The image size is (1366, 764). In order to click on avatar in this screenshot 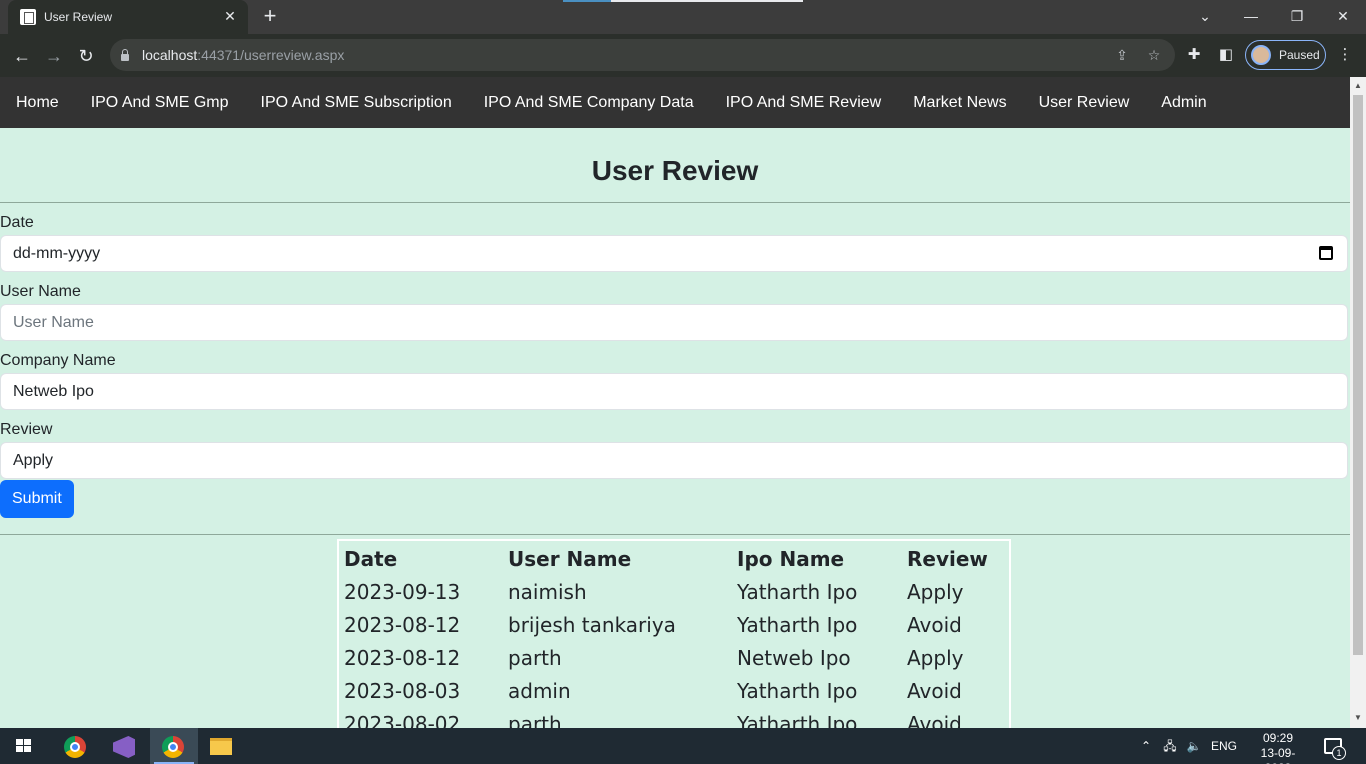, I will do `click(1261, 55)`.